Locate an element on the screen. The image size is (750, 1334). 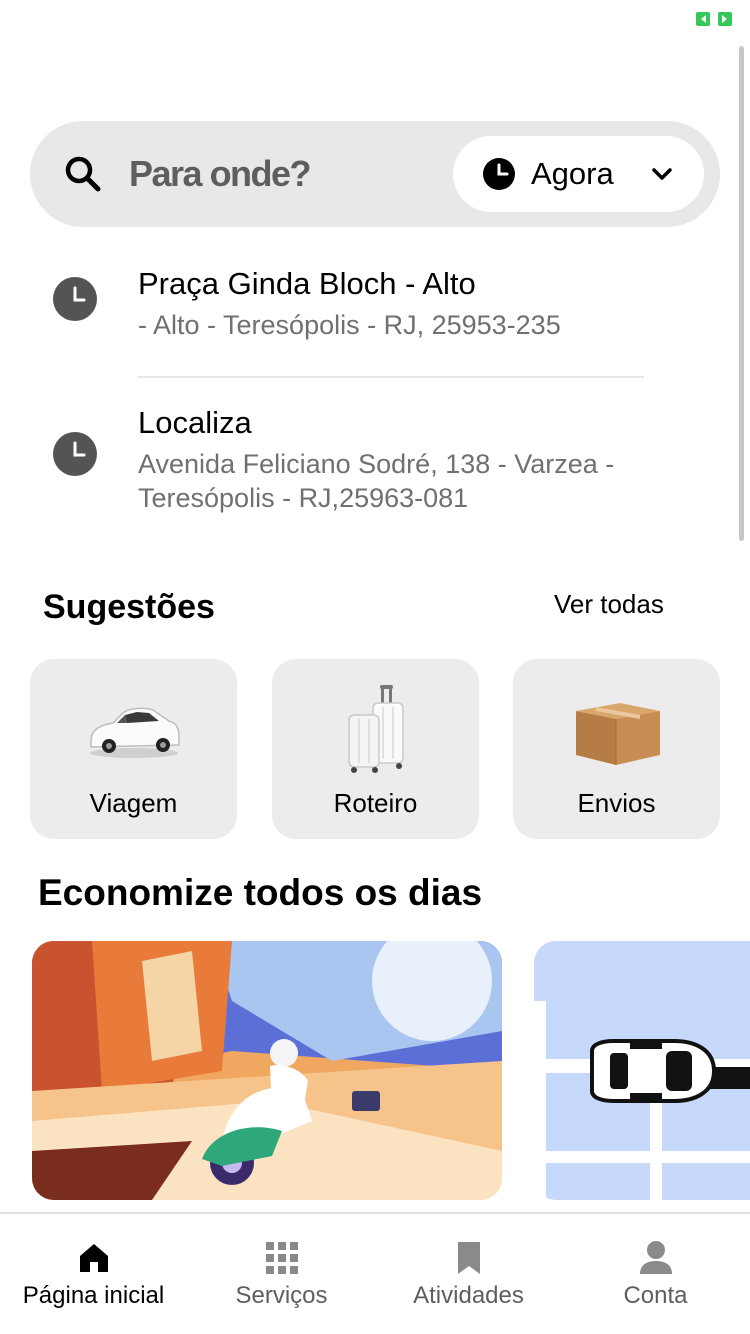
scrollbar is located at coordinates (741, 293).